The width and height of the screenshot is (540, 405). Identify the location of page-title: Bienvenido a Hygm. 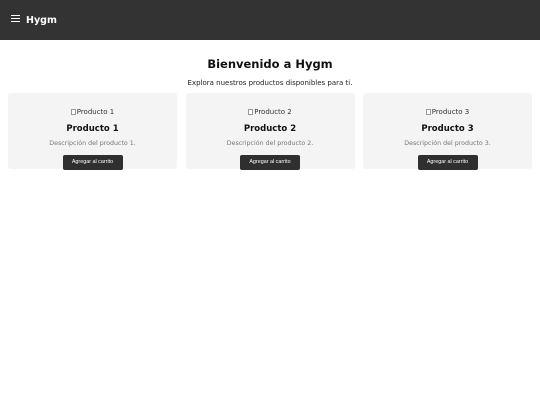
(270, 64).